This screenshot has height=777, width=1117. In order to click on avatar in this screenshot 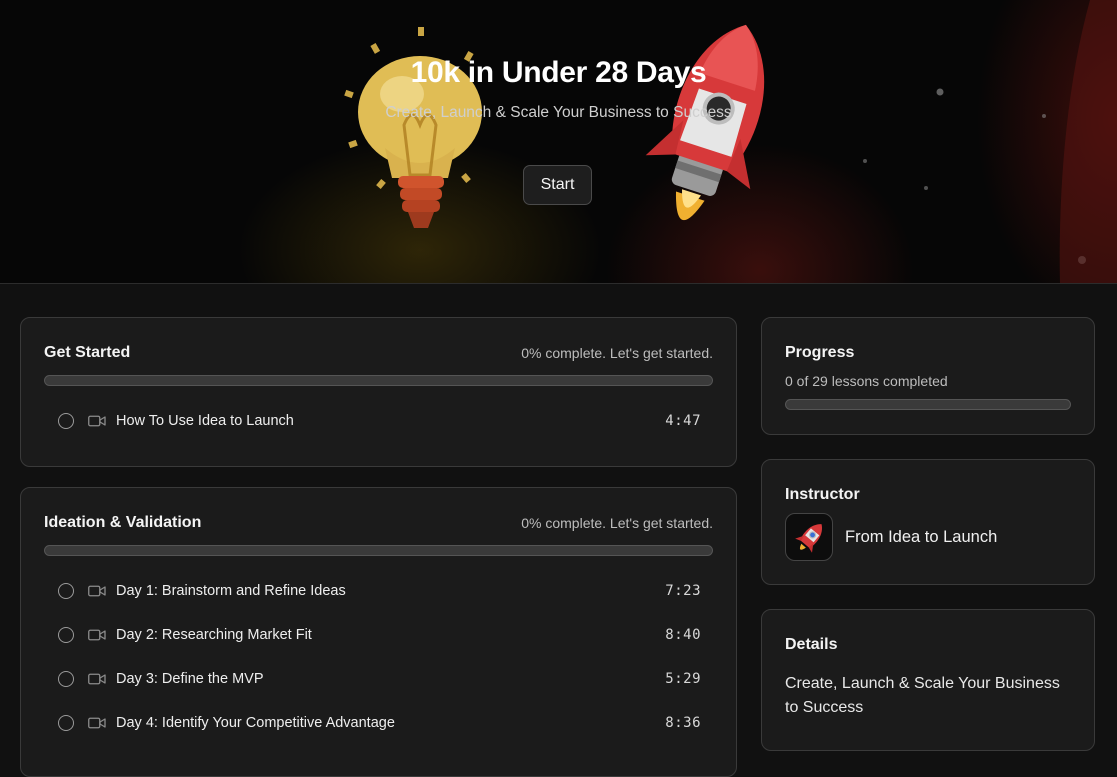, I will do `click(809, 537)`.